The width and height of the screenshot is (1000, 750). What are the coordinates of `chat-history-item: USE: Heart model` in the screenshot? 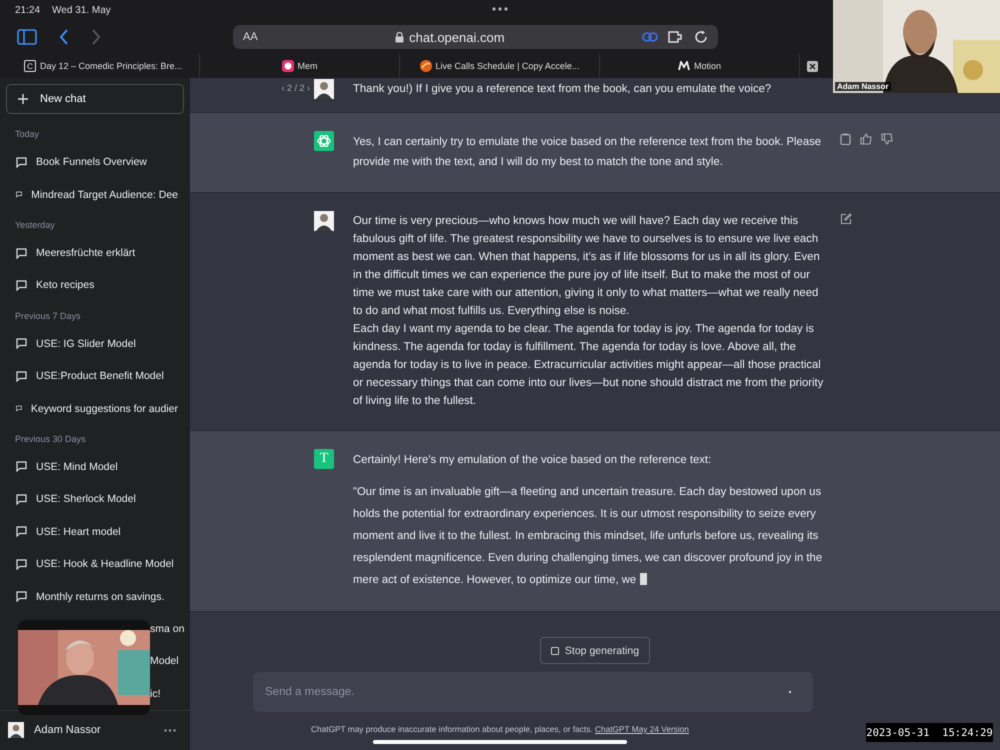 It's located at (95, 532).